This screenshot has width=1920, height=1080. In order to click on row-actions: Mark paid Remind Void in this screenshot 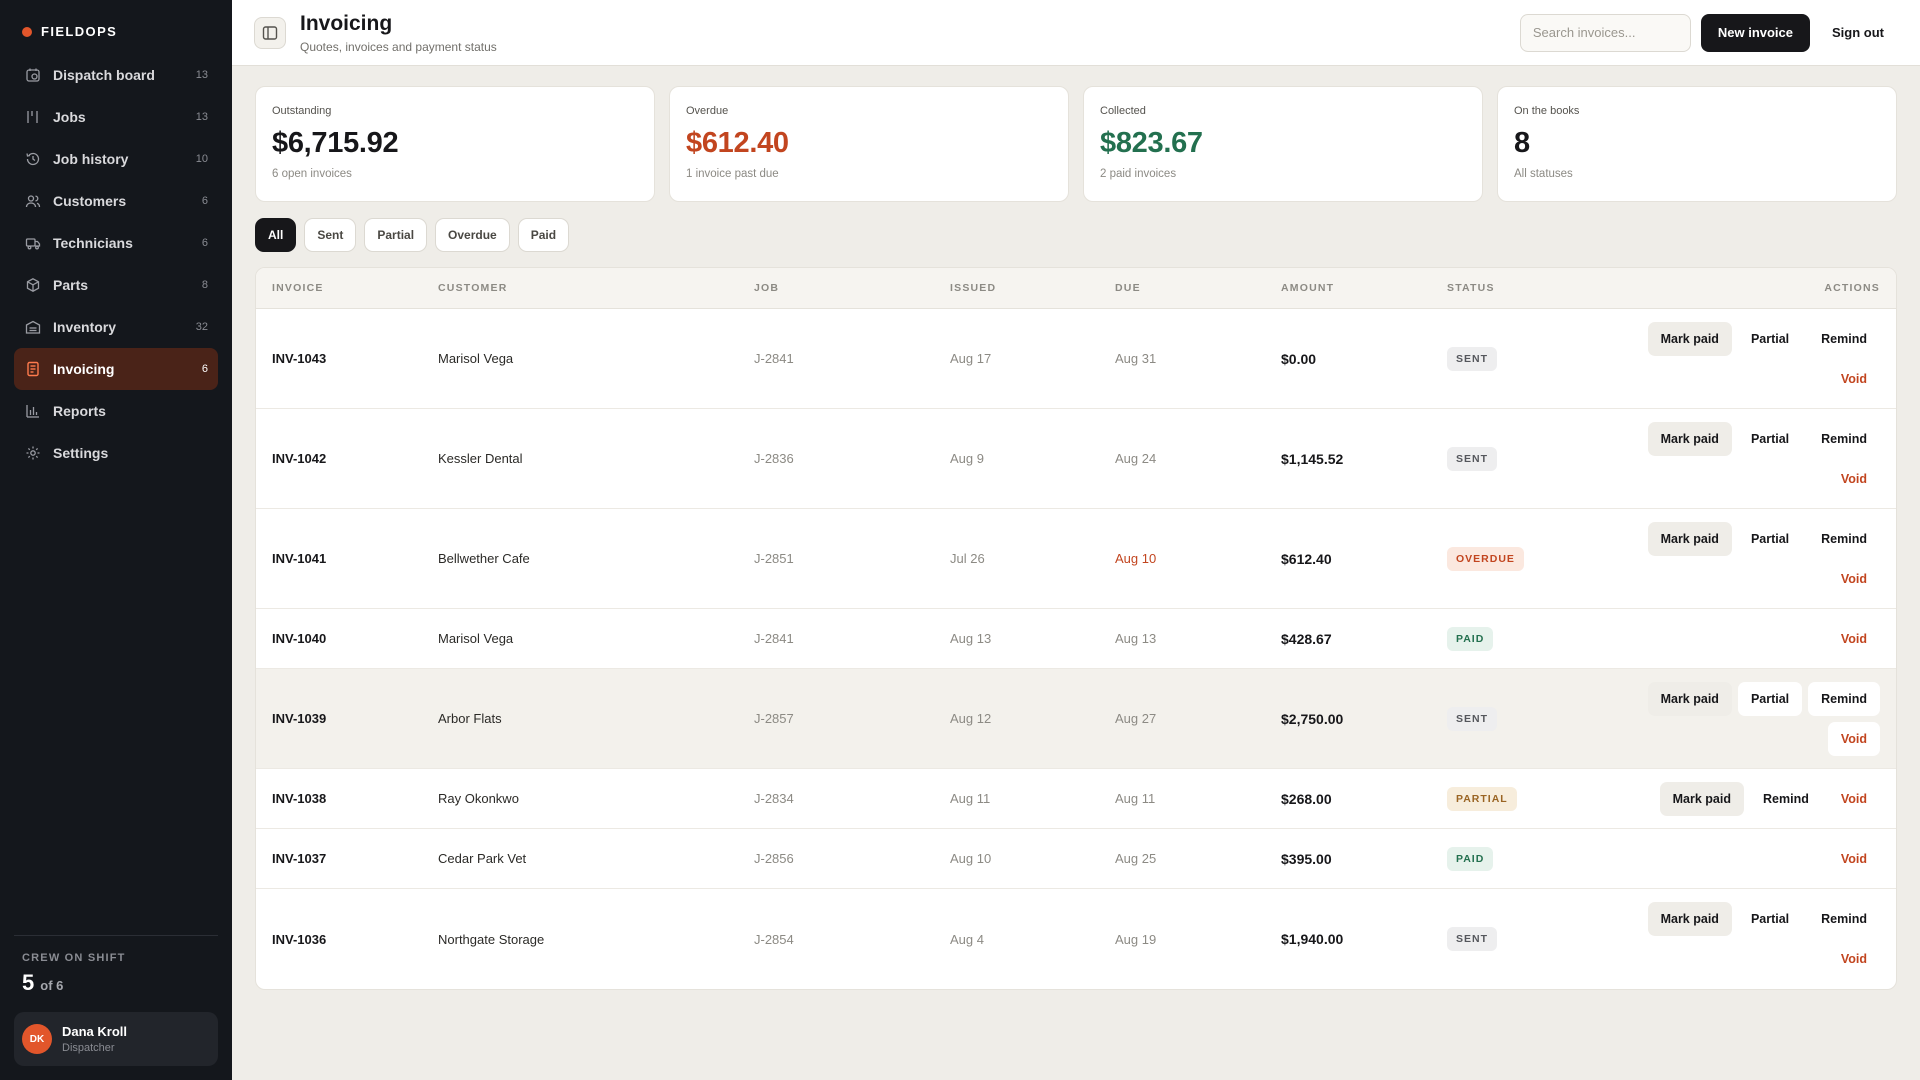, I will do `click(1723, 799)`.